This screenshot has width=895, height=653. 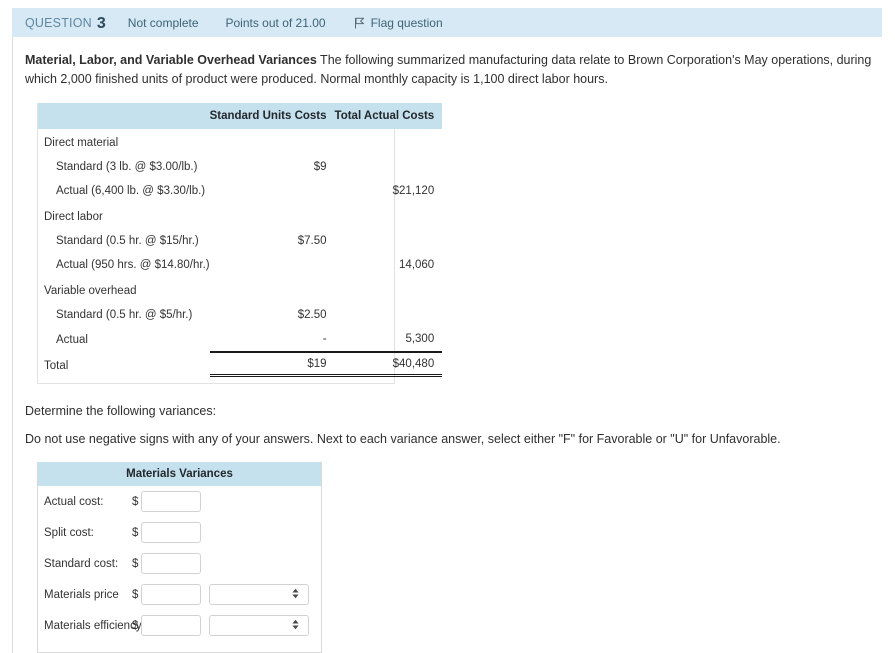 What do you see at coordinates (81, 563) in the screenshot?
I see `form-label-standard-cost: Standard cost:` at bounding box center [81, 563].